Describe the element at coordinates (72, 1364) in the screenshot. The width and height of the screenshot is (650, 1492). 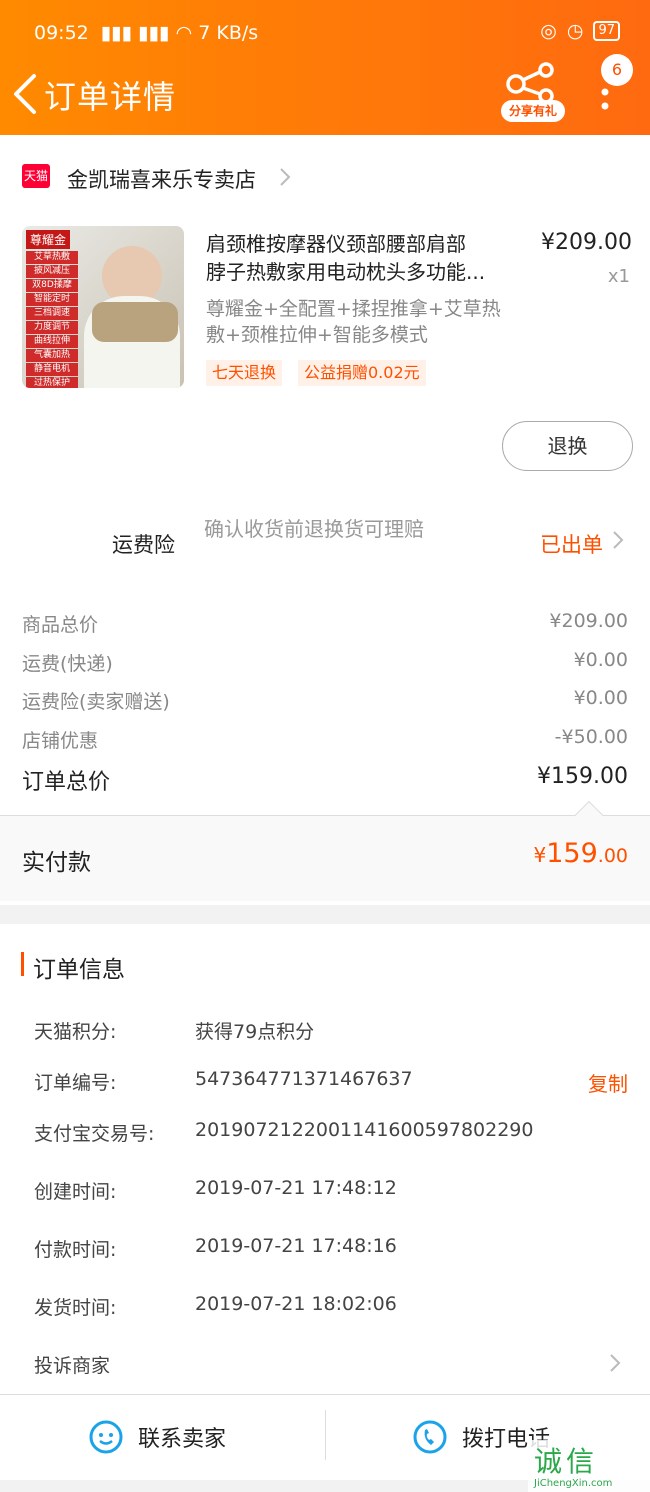
I see `complain-seller-link: 投诉商家` at that location.